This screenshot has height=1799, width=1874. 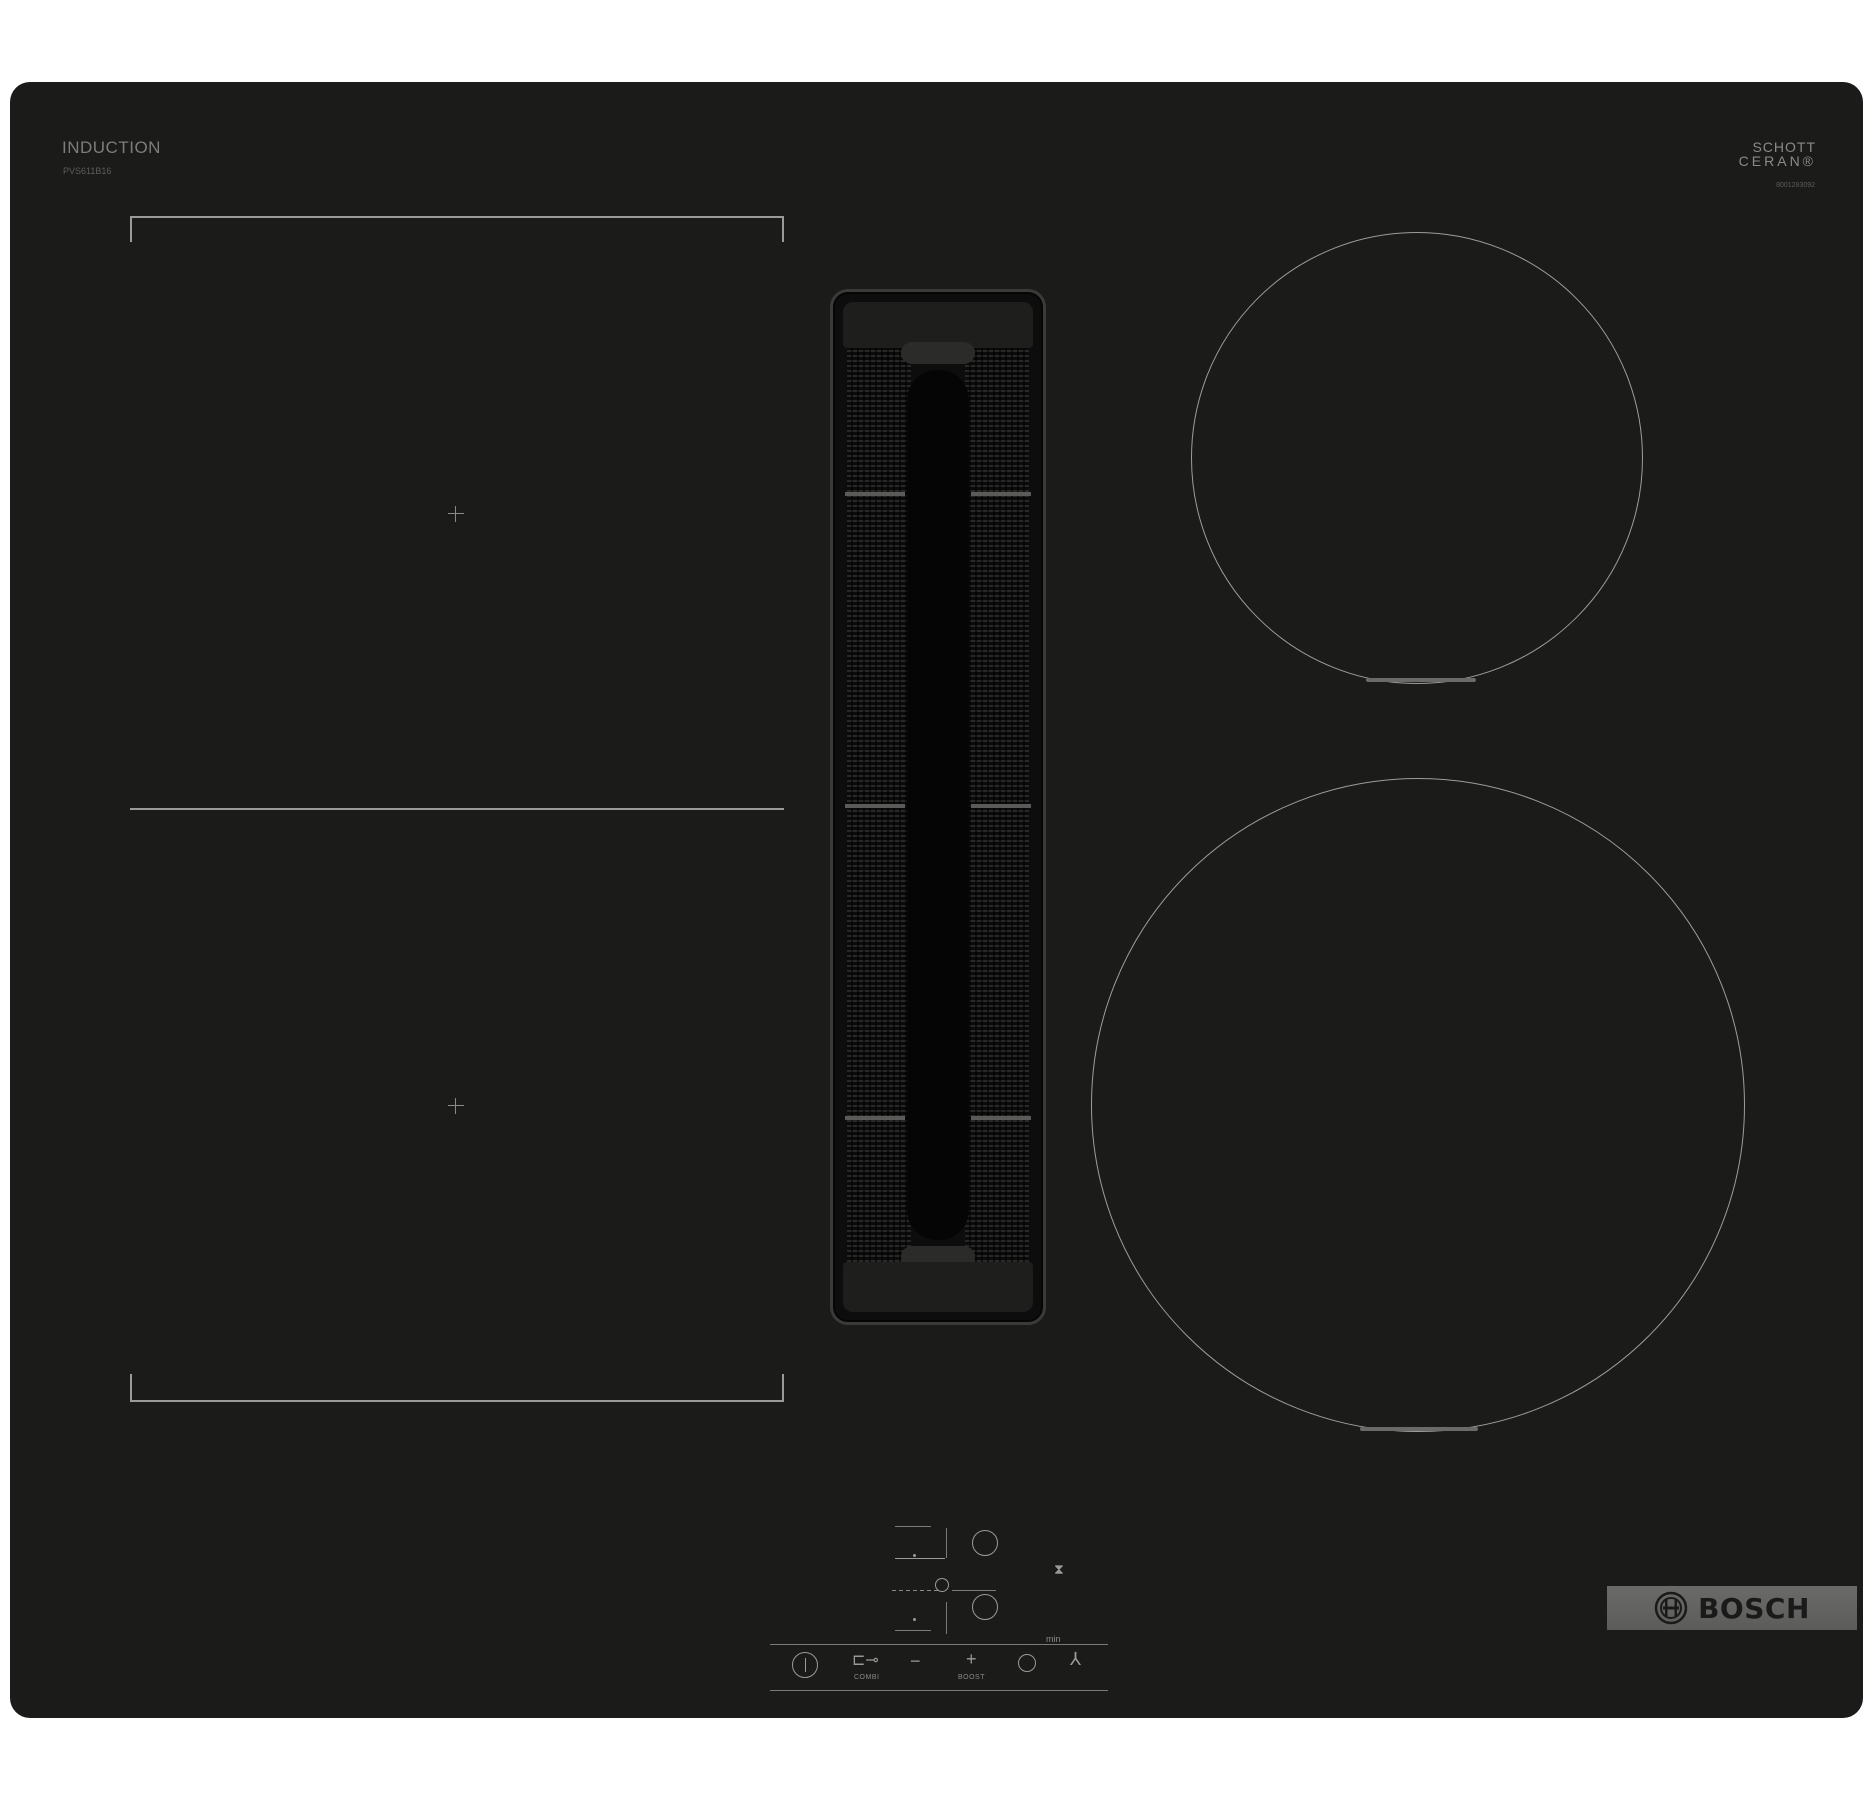 I want to click on control-row-top-line, so click(x=939, y=1644).